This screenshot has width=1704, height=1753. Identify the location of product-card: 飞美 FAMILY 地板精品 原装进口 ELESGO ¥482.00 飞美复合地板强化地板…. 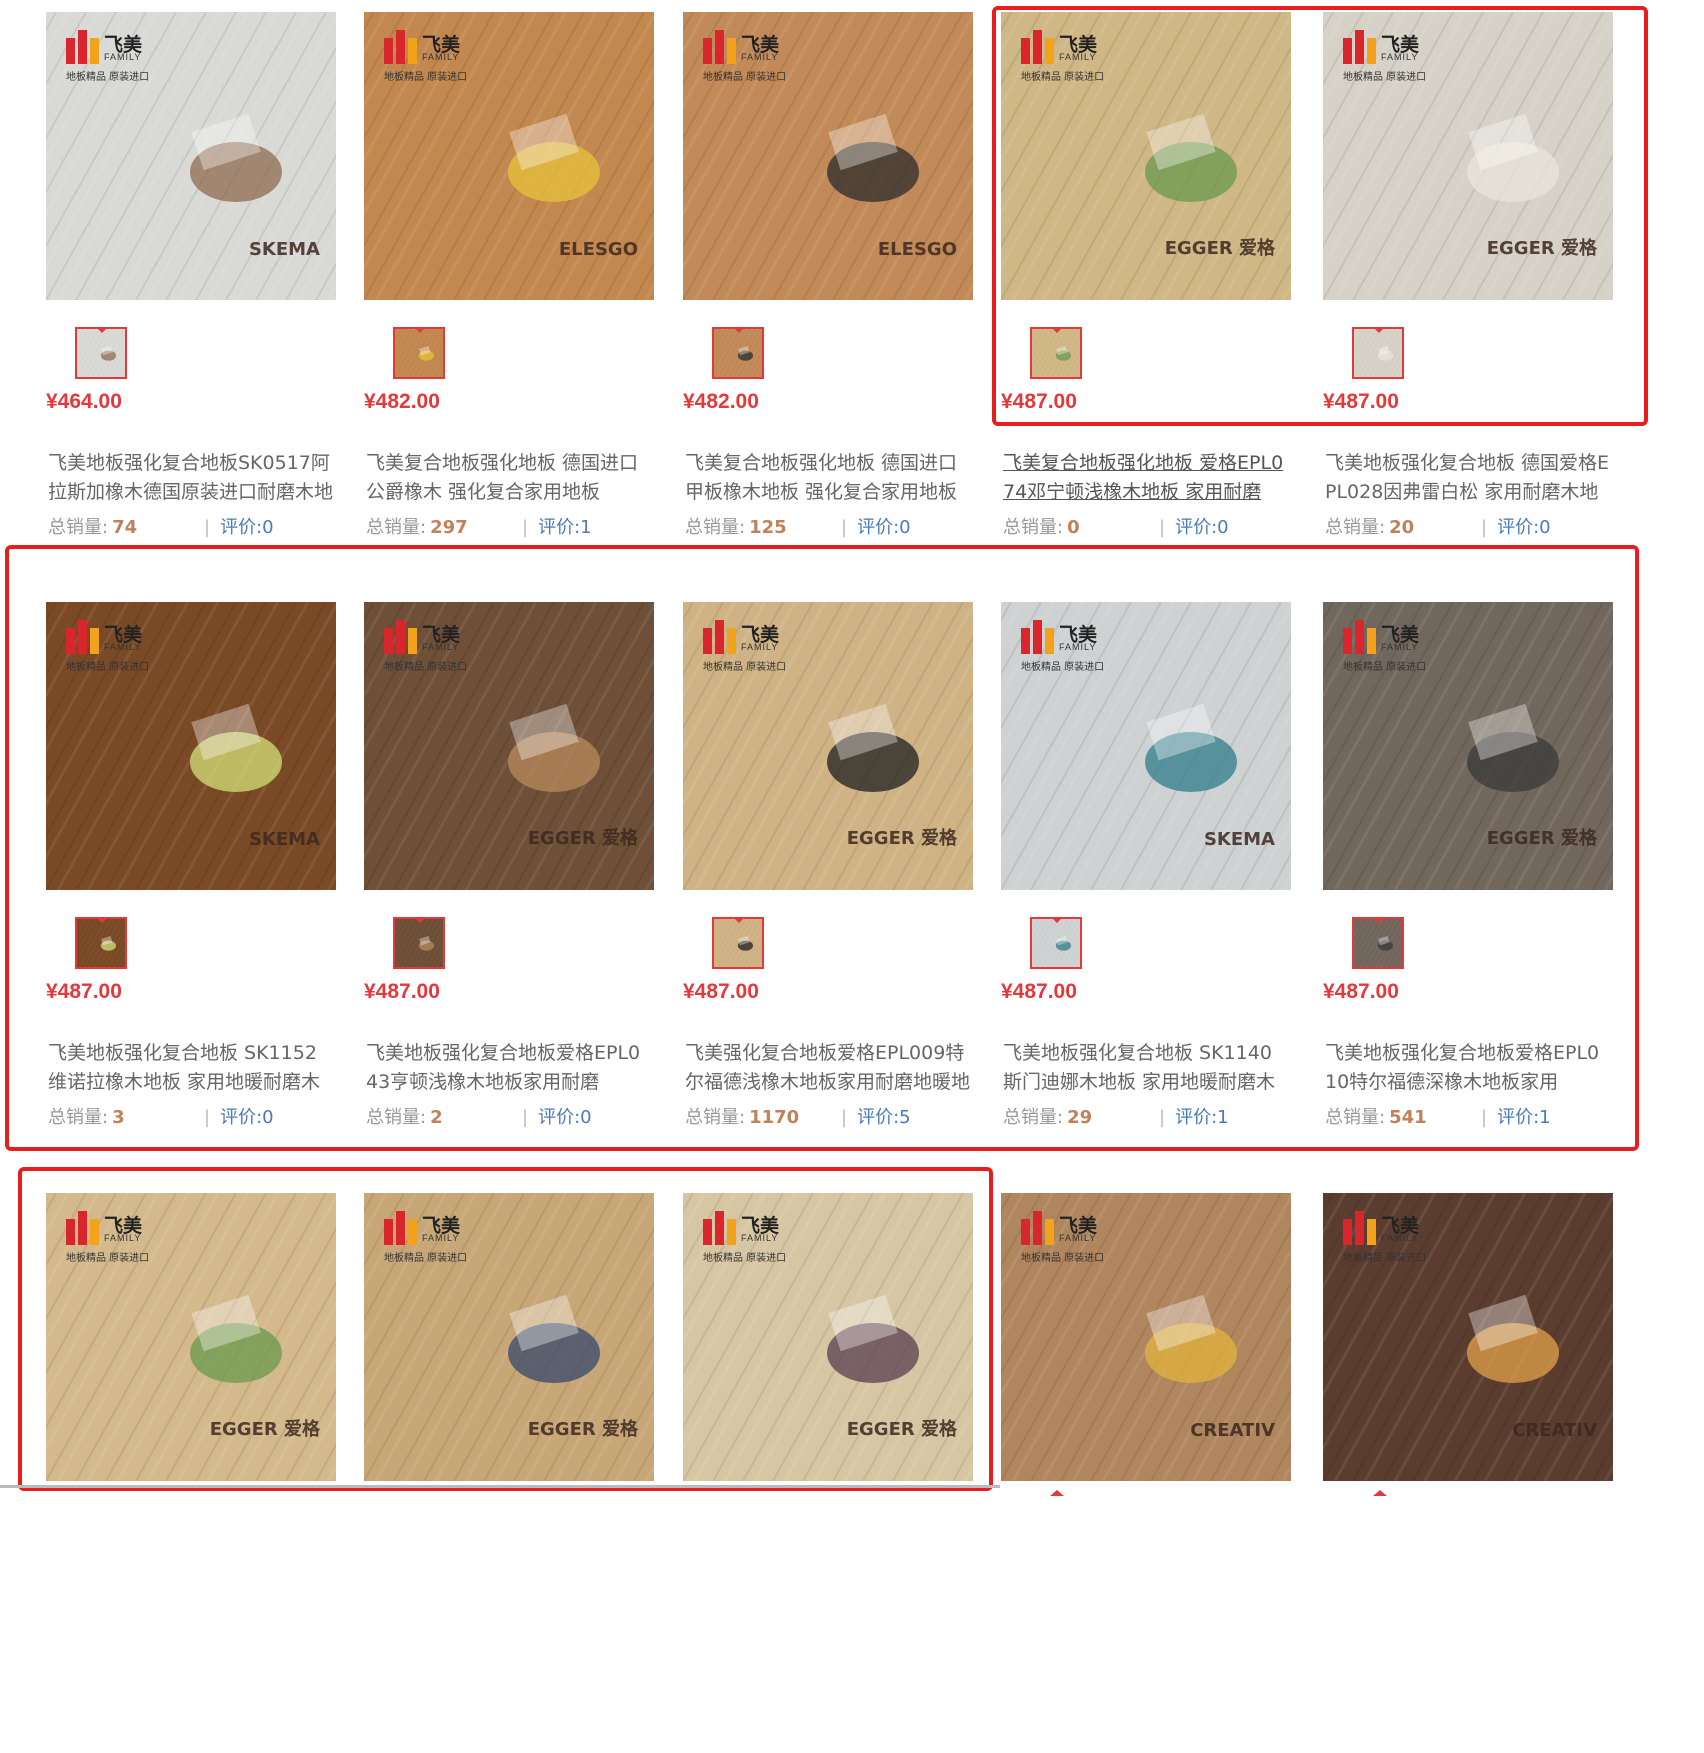
(828, 292).